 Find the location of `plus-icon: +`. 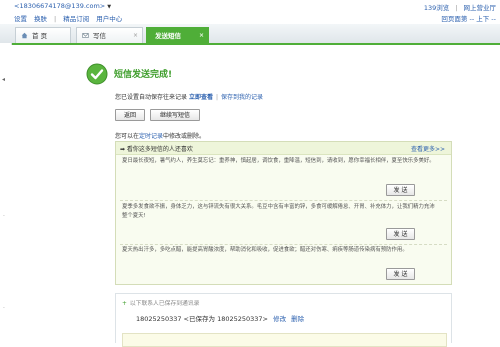

plus-icon: + is located at coordinates (124, 304).